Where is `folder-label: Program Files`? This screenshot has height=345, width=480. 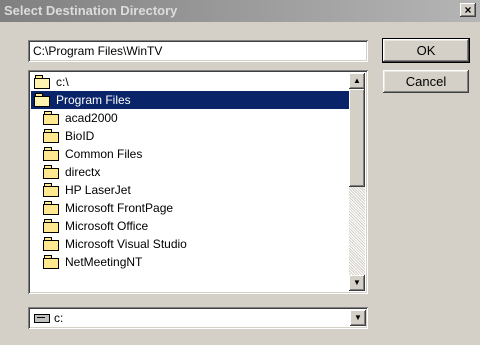 folder-label: Program Files is located at coordinates (93, 100).